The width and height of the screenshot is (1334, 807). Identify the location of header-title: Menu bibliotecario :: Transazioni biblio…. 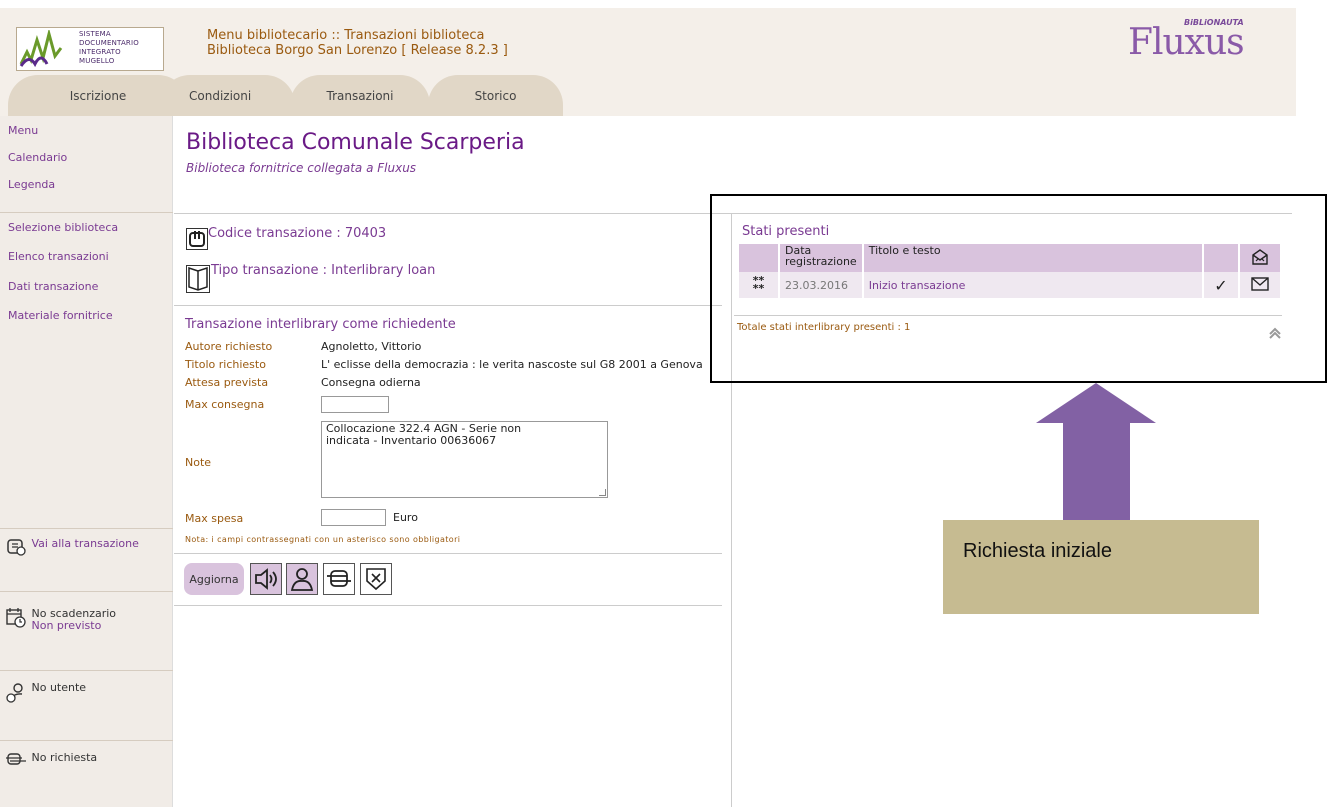
(357, 43).